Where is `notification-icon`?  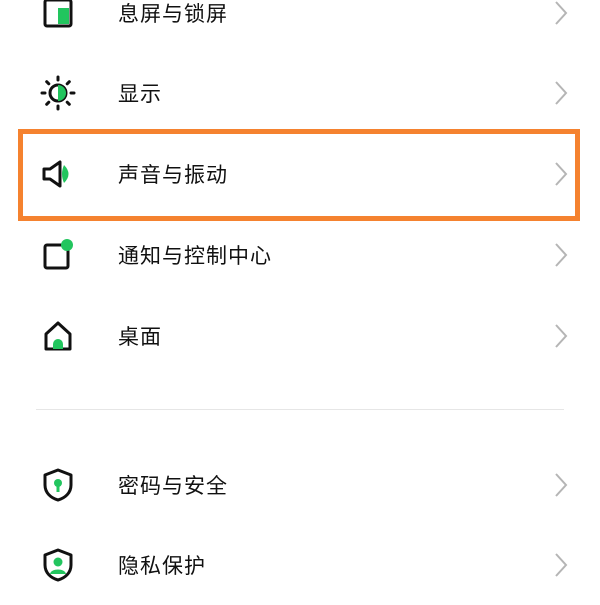
notification-icon is located at coordinates (58, 255).